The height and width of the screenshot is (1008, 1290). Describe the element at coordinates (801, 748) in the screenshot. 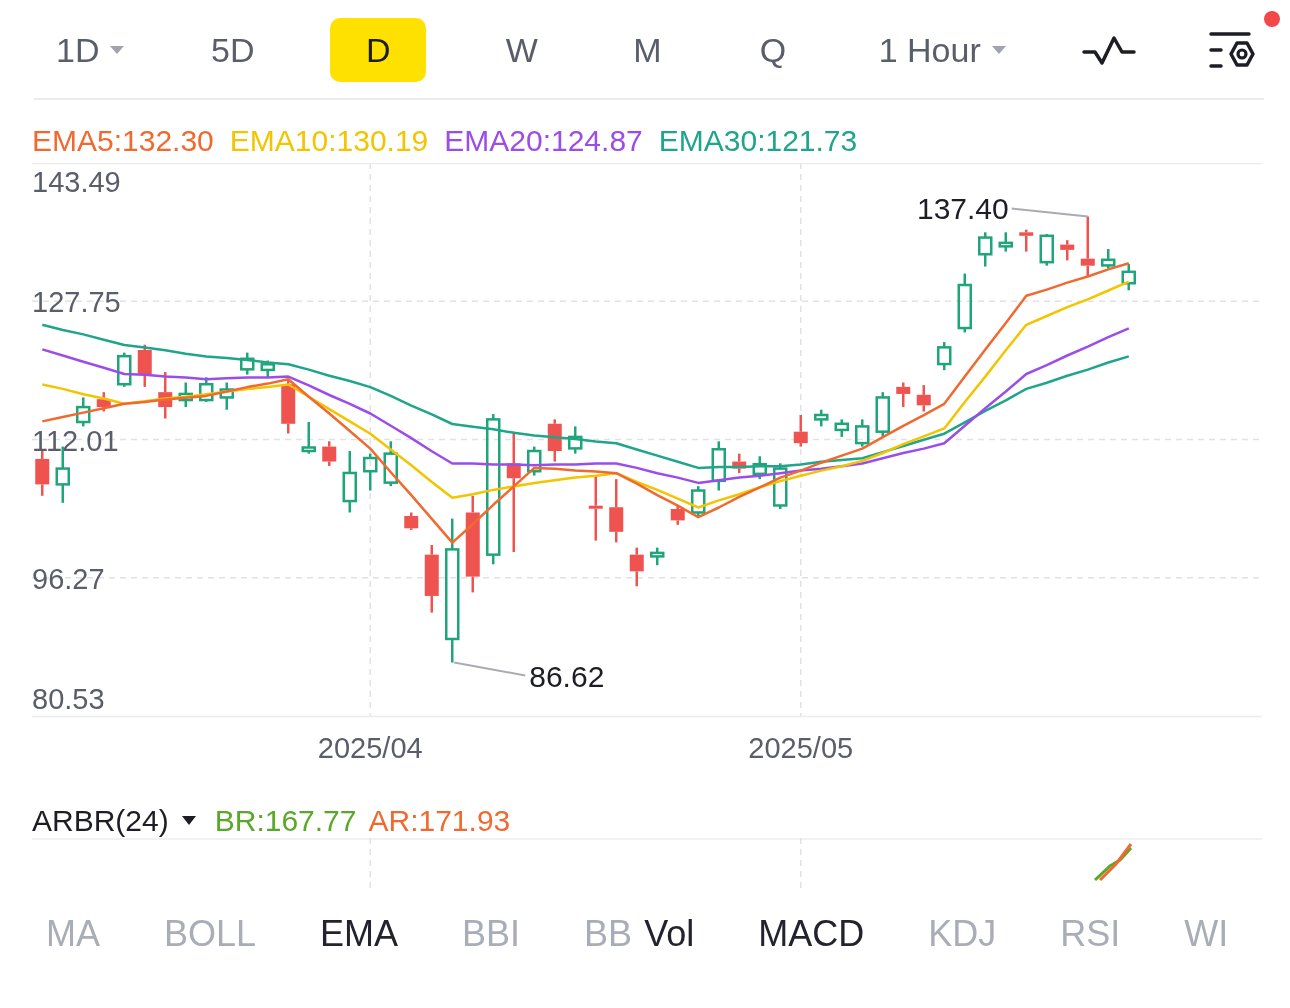

I see `date-label: 2025/05` at that location.